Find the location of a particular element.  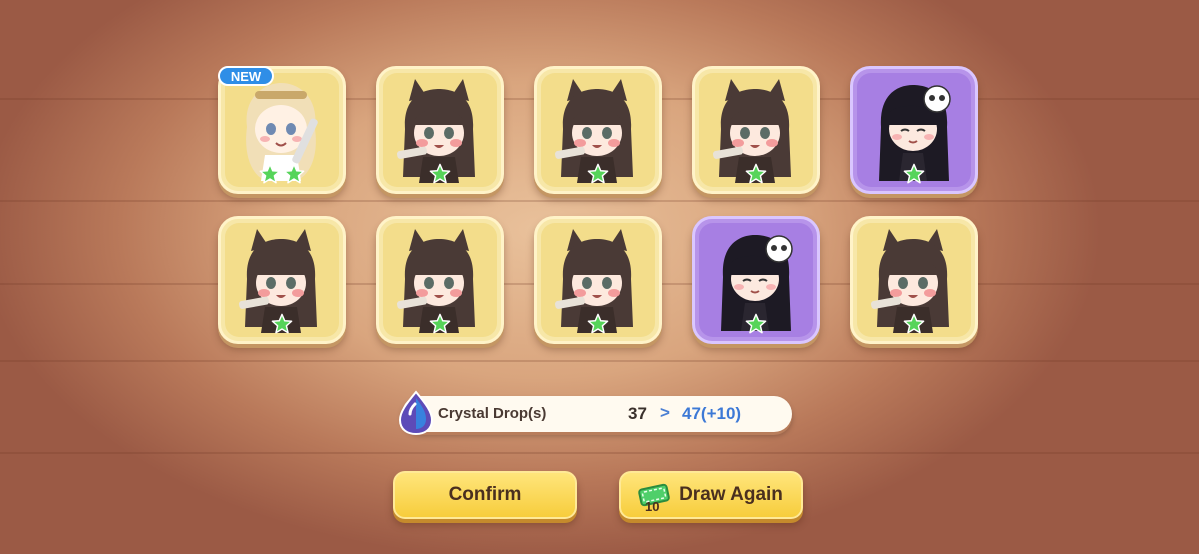

crystal-arrow: > is located at coordinates (665, 412).